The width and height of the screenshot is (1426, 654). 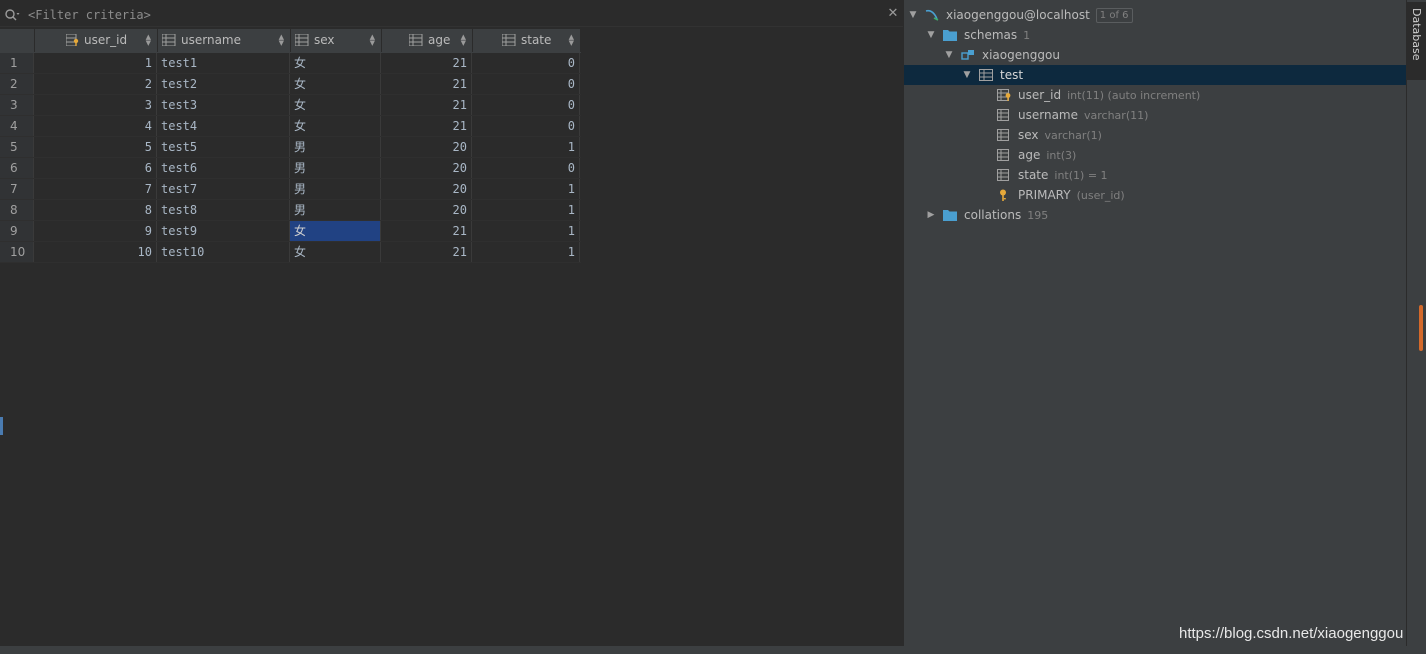 I want to click on tree-node-table: ▼ test, so click(x=1155, y=75).